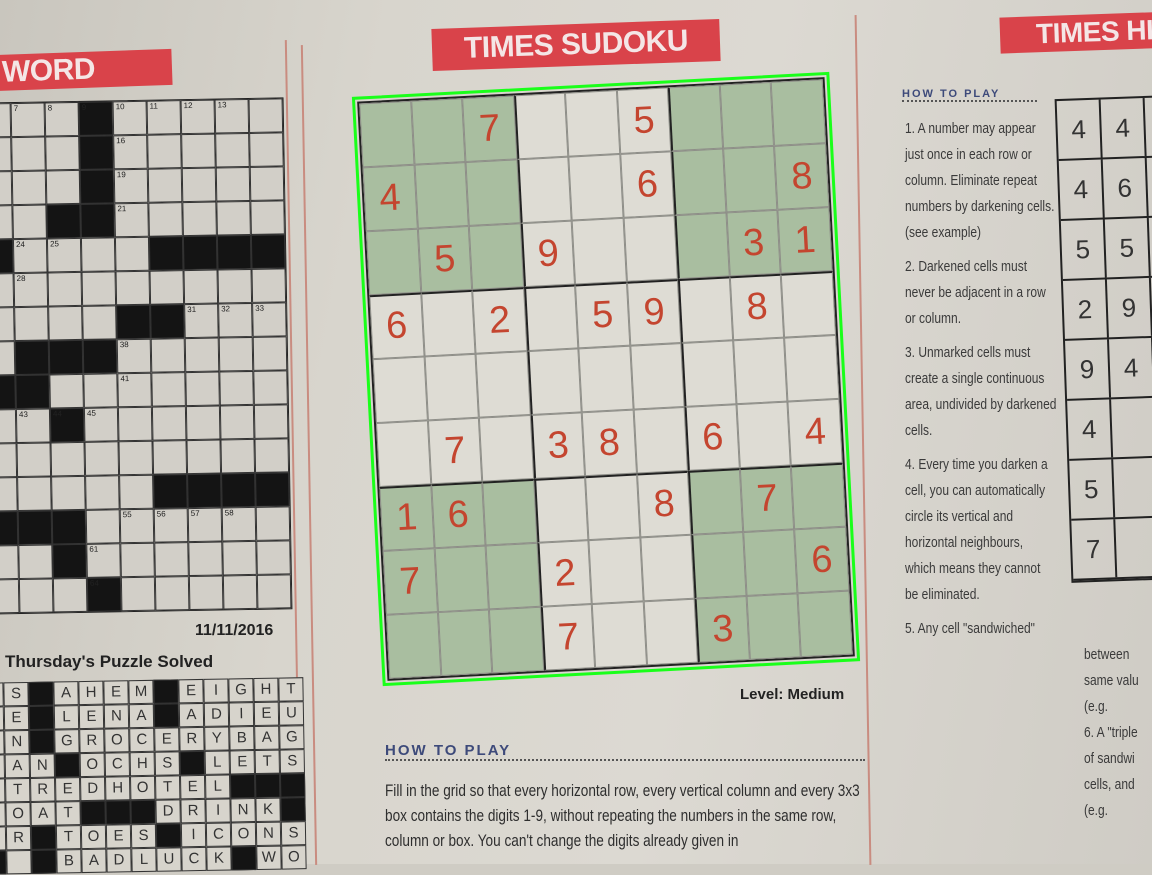  Describe the element at coordinates (109, 661) in the screenshot. I see `solved-puzzle-title: Thursday's Puzzle Solved` at that location.